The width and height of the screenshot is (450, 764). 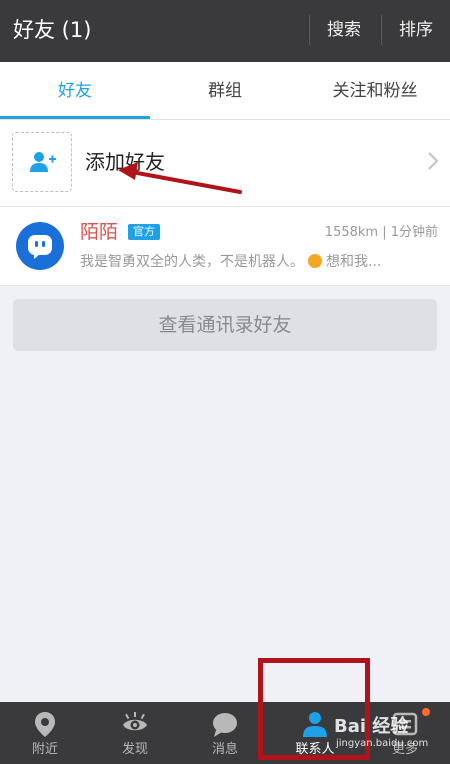 I want to click on tab-bar: 好友 群组 关注和粉丝, so click(x=225, y=91).